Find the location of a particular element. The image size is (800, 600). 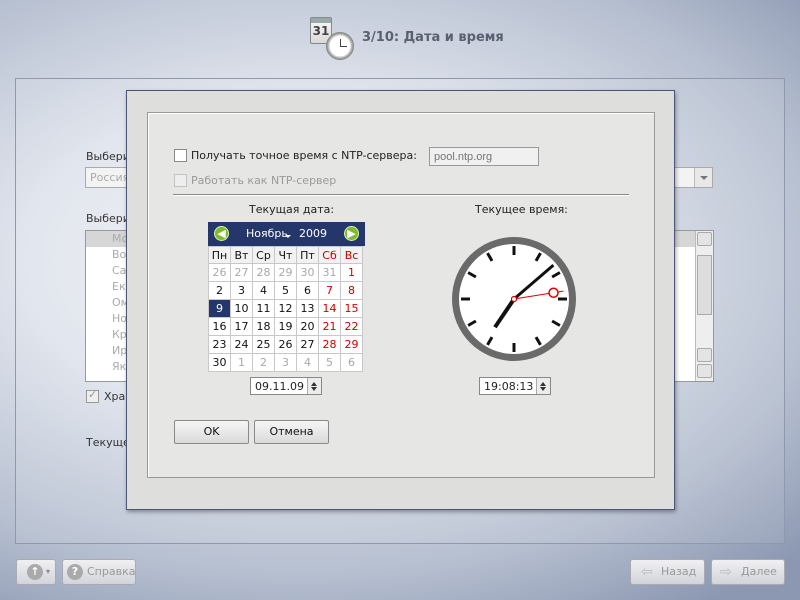

current-time-label: Текущее время: is located at coordinates (521, 209).